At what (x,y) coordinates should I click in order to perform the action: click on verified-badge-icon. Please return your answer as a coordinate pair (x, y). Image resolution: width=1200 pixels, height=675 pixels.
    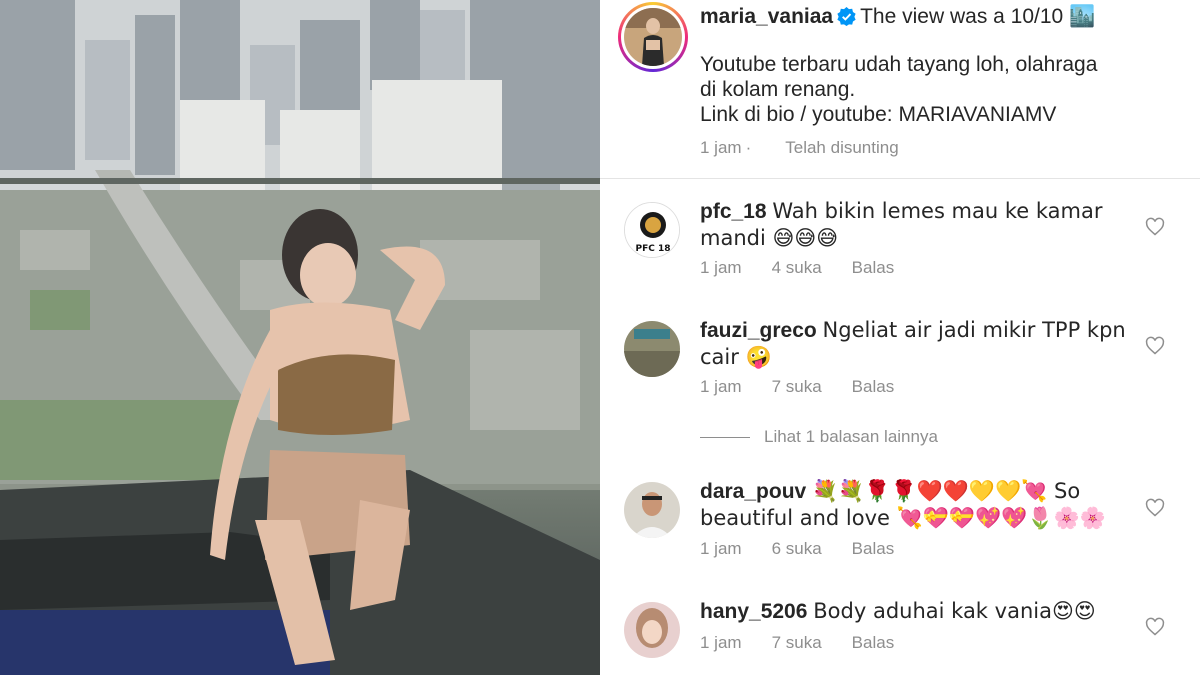
    Looking at the image, I should click on (846, 16).